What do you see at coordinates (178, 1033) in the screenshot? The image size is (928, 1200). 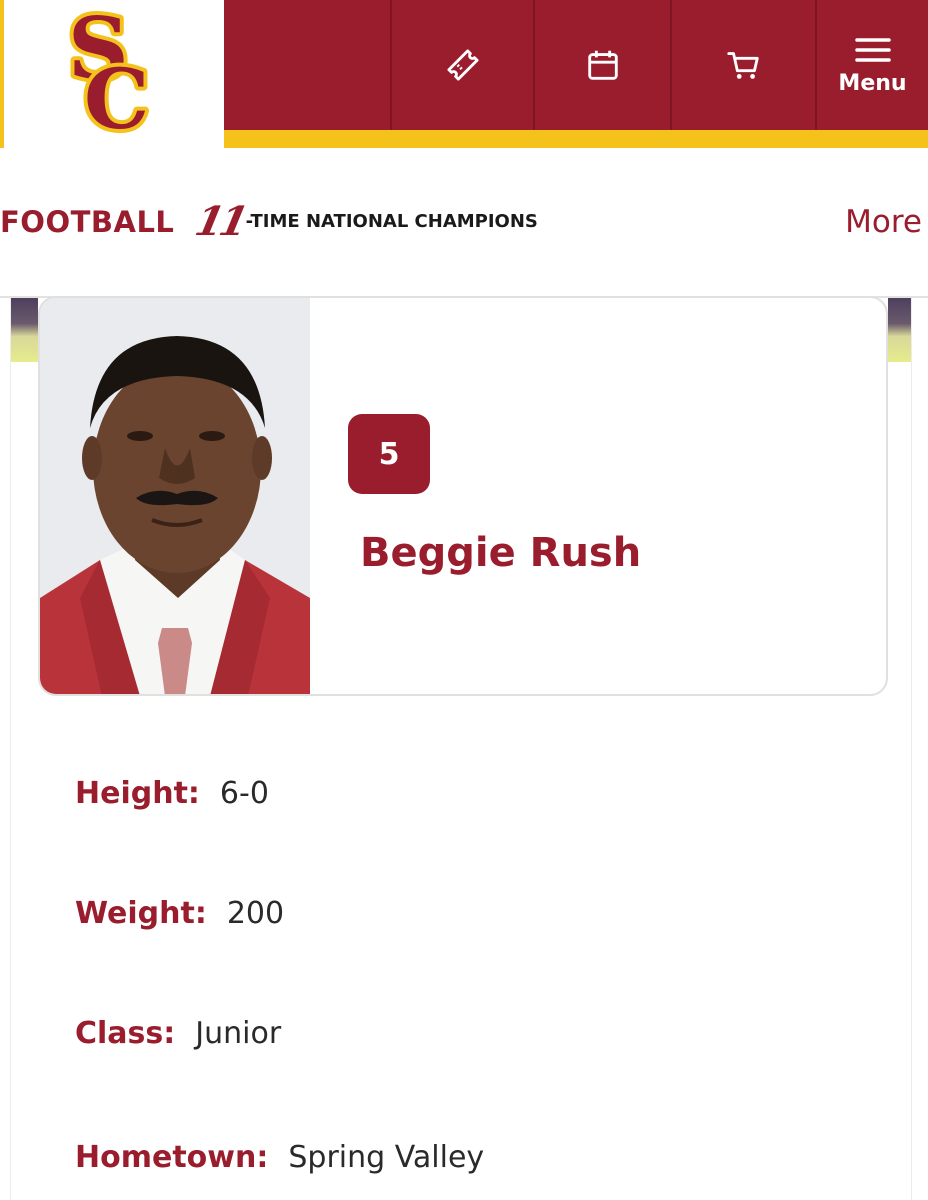 I see `bio-row-class: Class: Junior` at bounding box center [178, 1033].